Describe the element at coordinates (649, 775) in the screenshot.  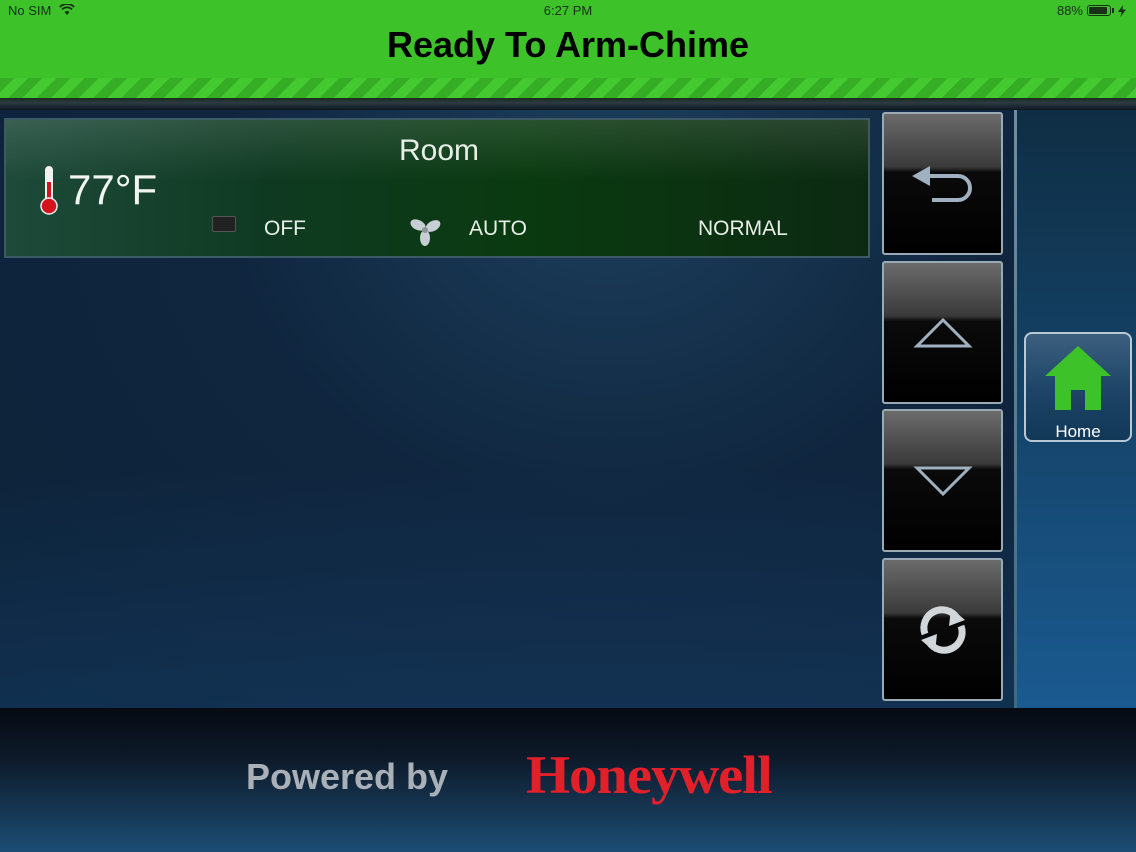
I see `honeywell-logo: Honeywell` at that location.